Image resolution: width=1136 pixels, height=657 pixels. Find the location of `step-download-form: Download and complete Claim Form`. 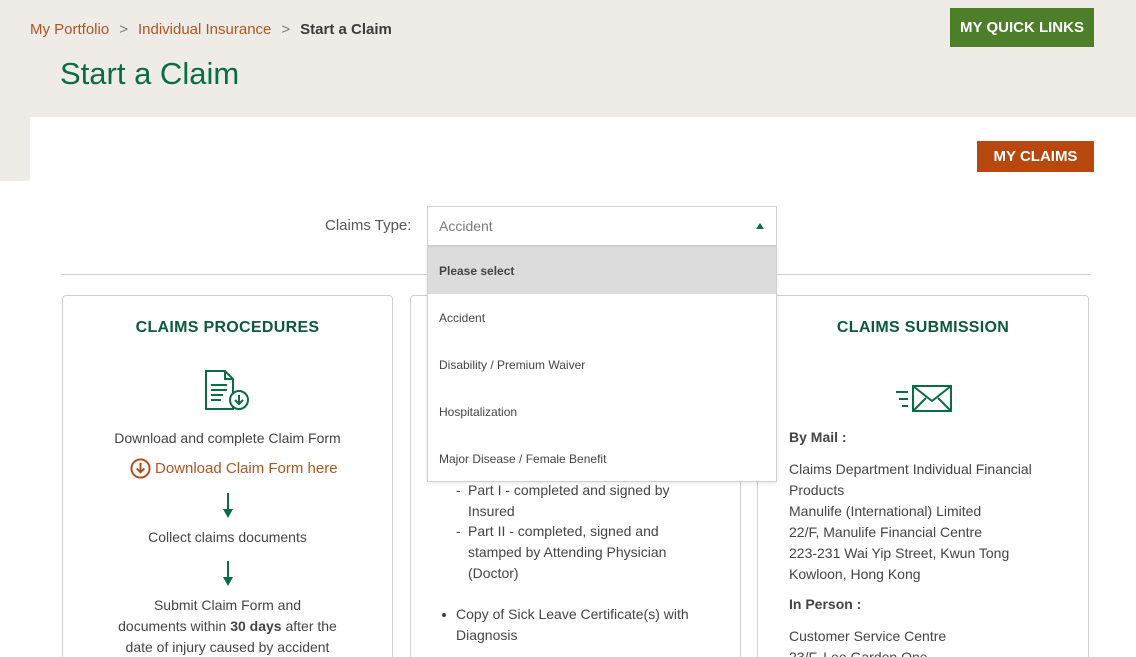

step-download-form: Download and complete Claim Form is located at coordinates (227, 438).